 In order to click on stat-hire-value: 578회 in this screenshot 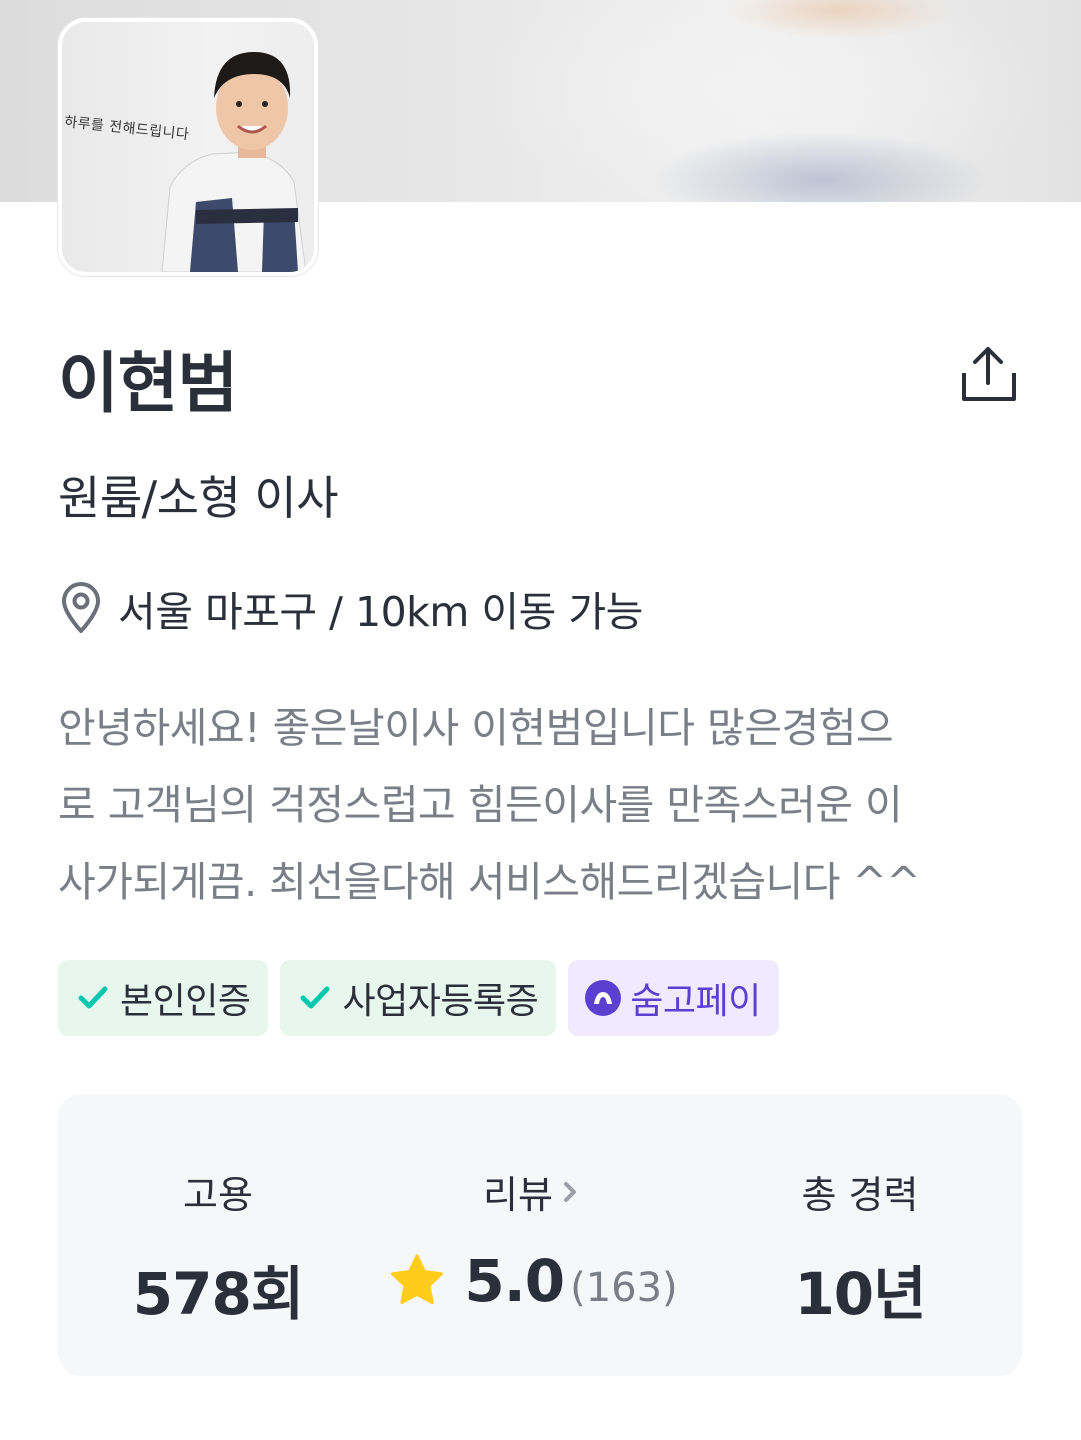, I will do `click(218, 1294)`.